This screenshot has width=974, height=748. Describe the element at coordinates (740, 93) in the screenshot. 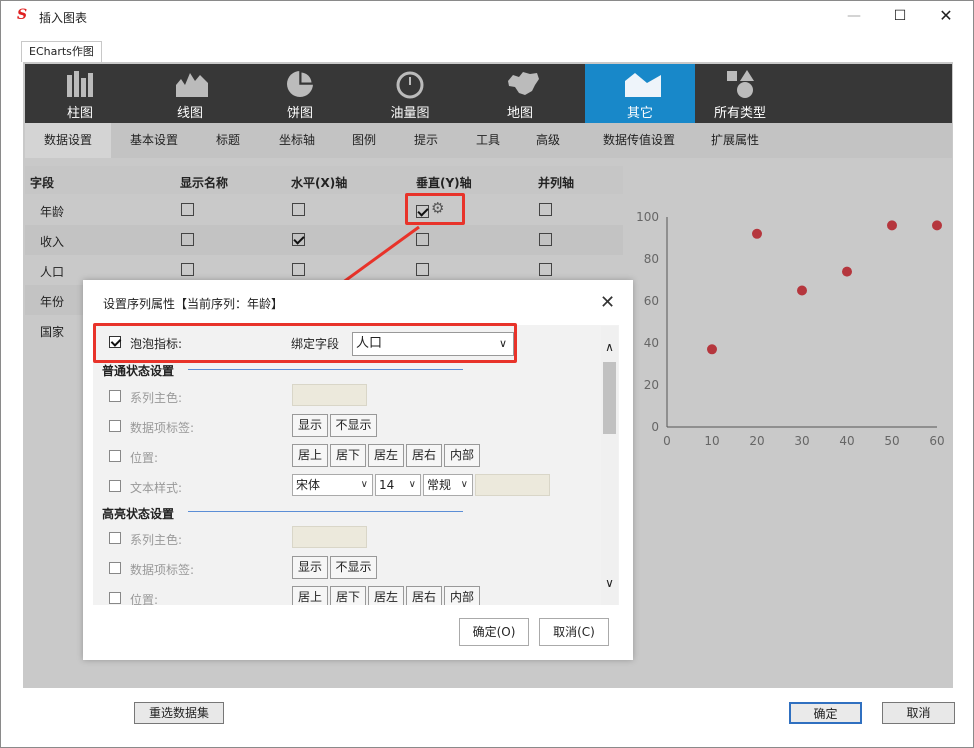

I see `chart-type-all: 所有类型` at that location.